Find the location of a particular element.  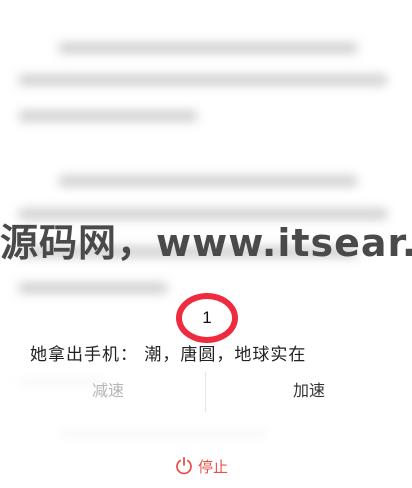

annotation-number: 1 is located at coordinates (207, 317).